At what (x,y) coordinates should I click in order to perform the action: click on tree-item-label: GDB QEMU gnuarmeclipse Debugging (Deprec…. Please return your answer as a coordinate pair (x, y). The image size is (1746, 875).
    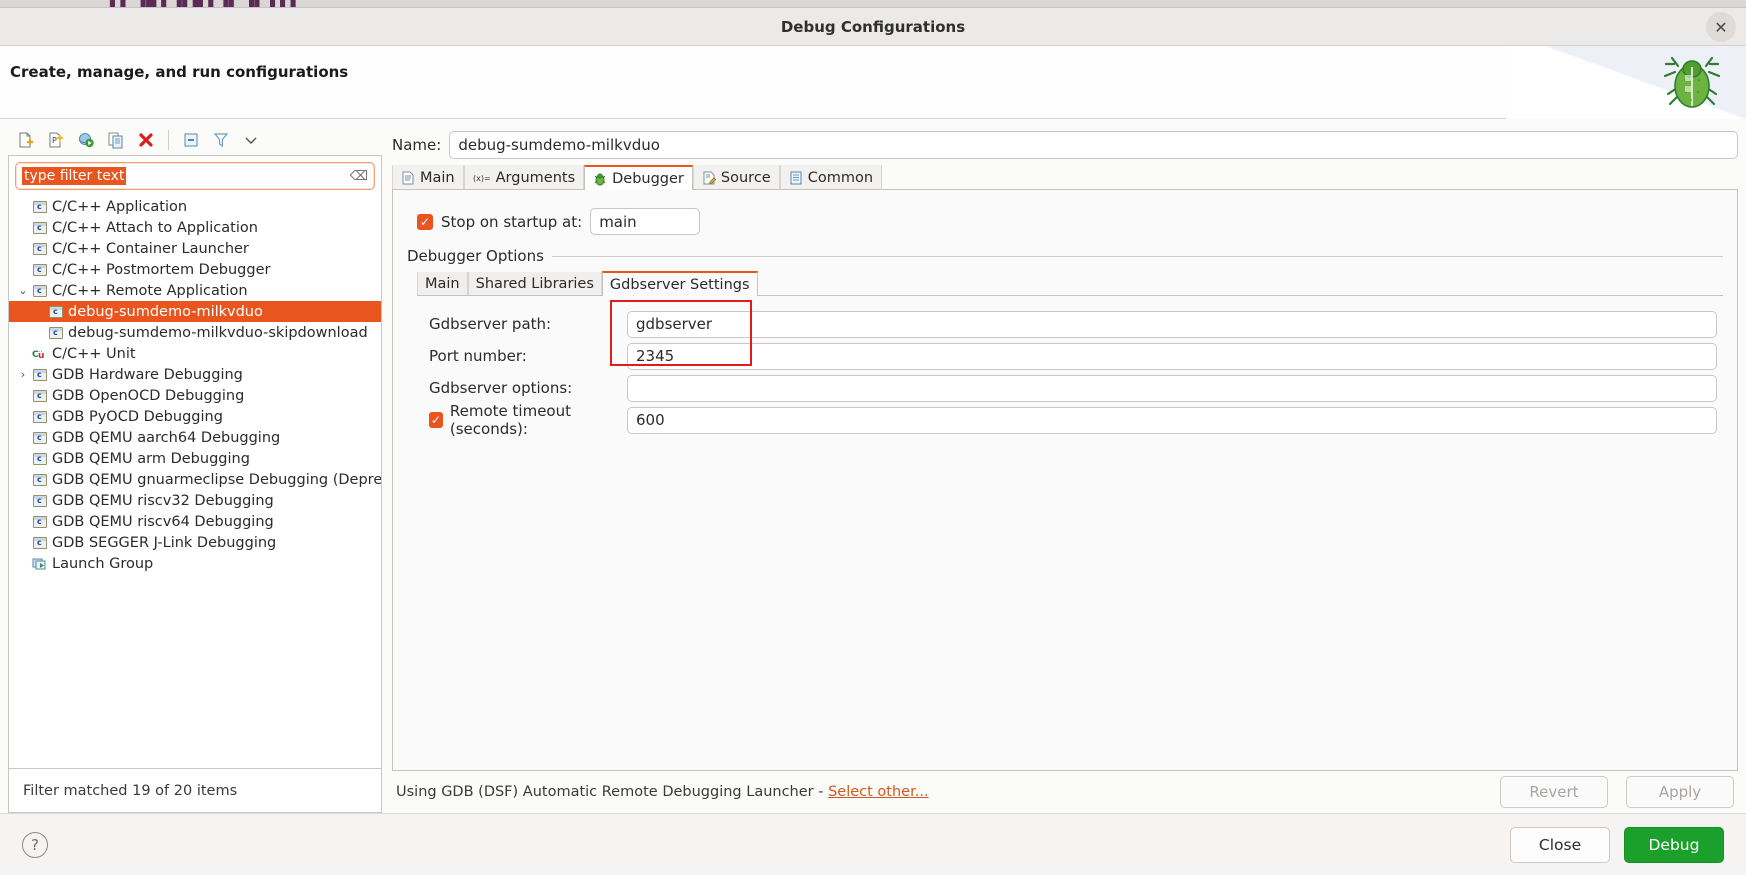
    Looking at the image, I should click on (216, 479).